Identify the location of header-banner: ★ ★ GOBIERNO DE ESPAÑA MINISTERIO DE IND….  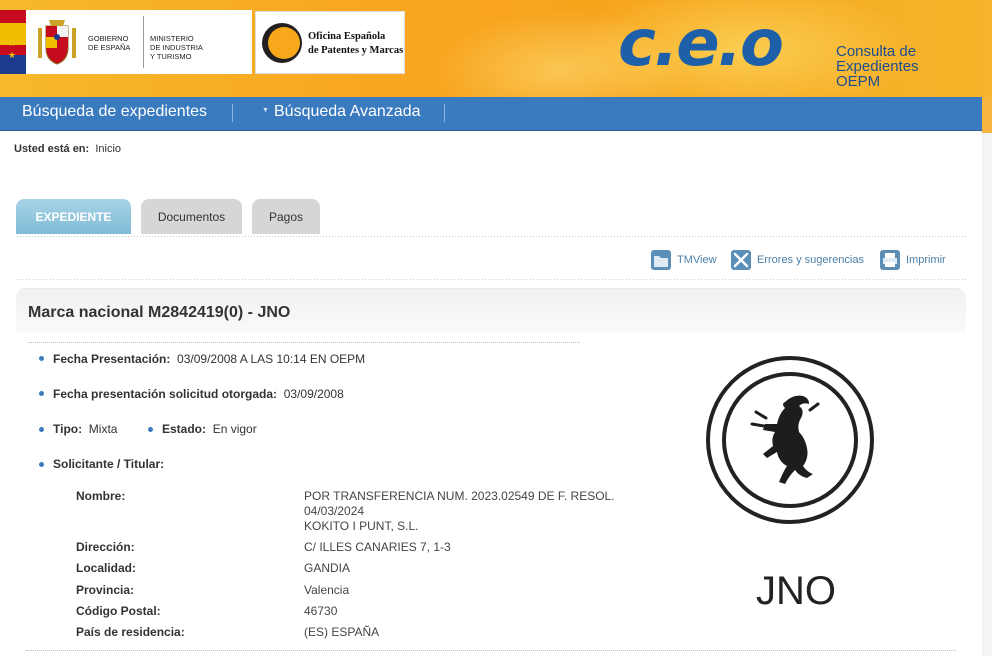
(496, 49).